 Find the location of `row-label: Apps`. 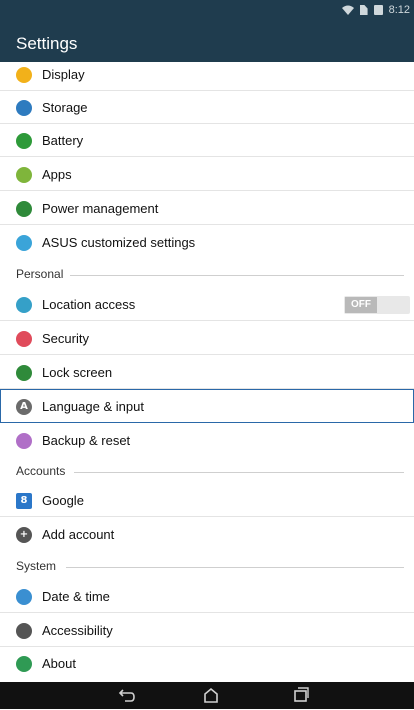

row-label: Apps is located at coordinates (57, 174).